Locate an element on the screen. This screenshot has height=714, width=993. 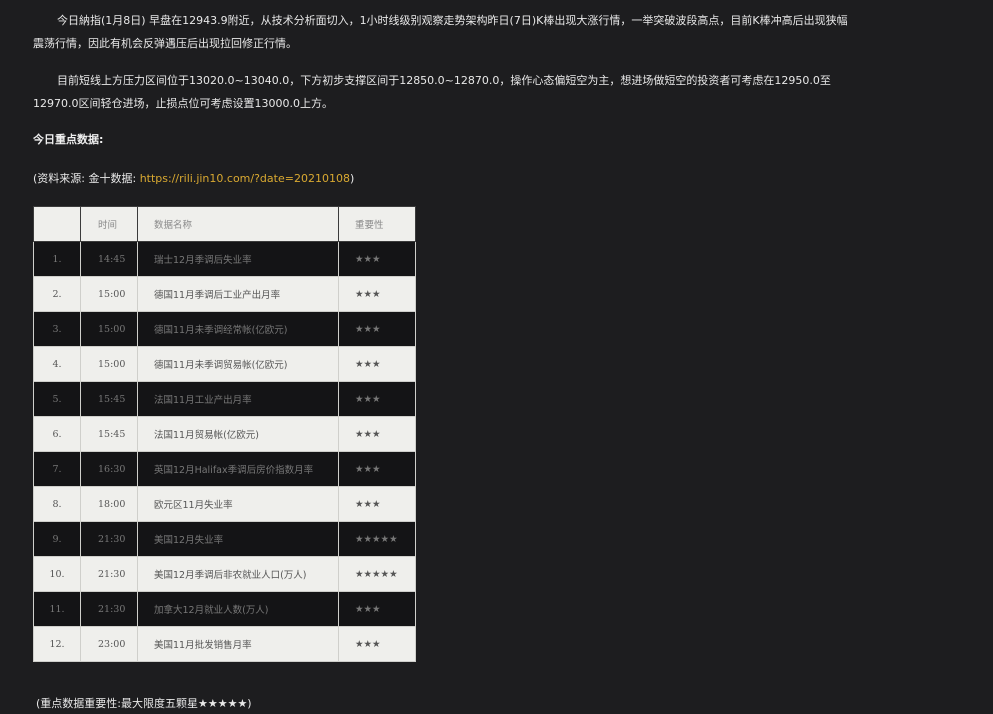
table-row: 9. 21:30 美国12月失业率 ★★★★★ is located at coordinates (224, 539).